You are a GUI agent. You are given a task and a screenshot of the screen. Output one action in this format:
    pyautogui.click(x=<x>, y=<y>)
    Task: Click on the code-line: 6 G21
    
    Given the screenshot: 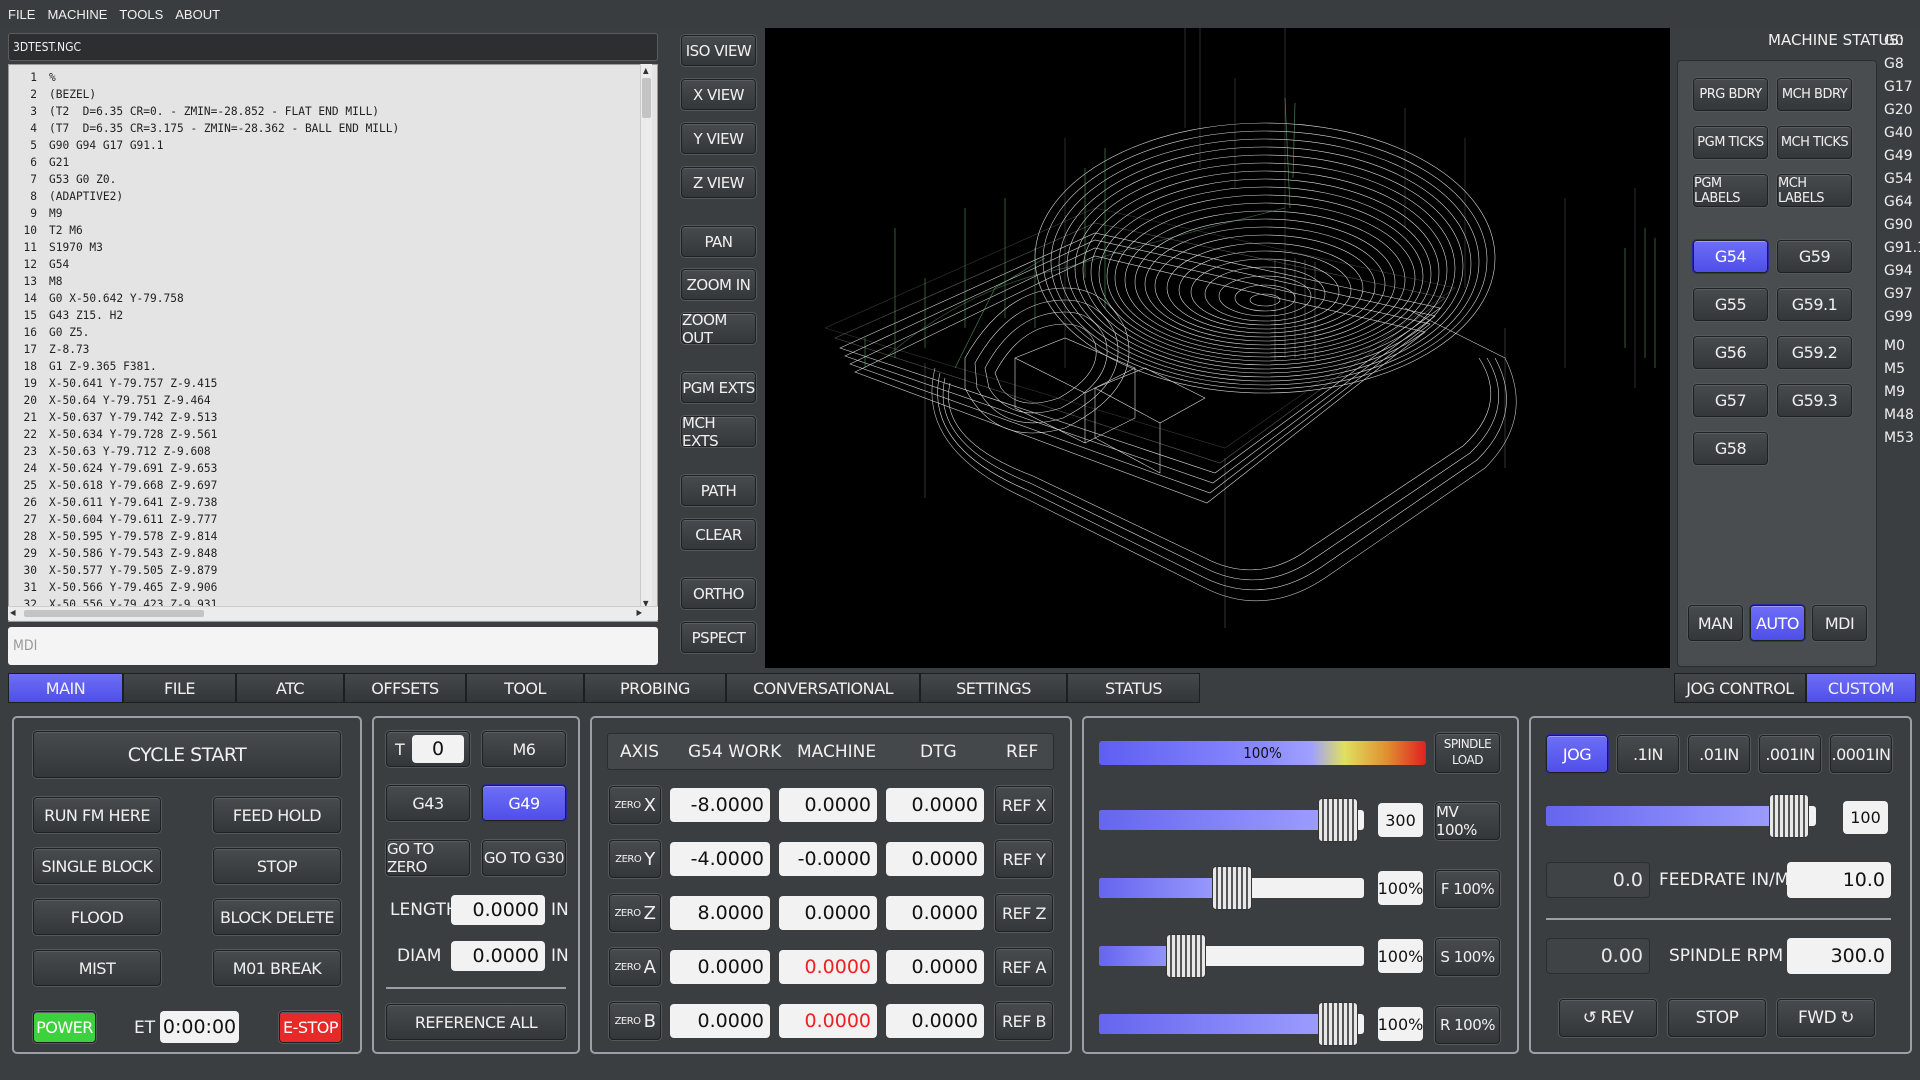 What is the action you would take?
    pyautogui.click(x=324, y=162)
    